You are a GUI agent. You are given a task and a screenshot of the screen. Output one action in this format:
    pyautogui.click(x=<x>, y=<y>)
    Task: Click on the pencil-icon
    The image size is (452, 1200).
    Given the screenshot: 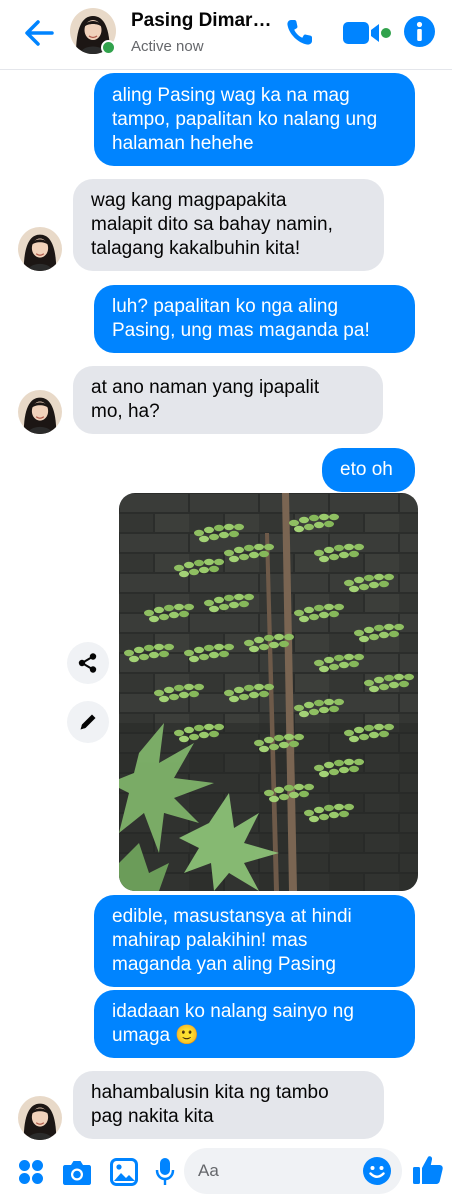 What is the action you would take?
    pyautogui.click(x=88, y=722)
    